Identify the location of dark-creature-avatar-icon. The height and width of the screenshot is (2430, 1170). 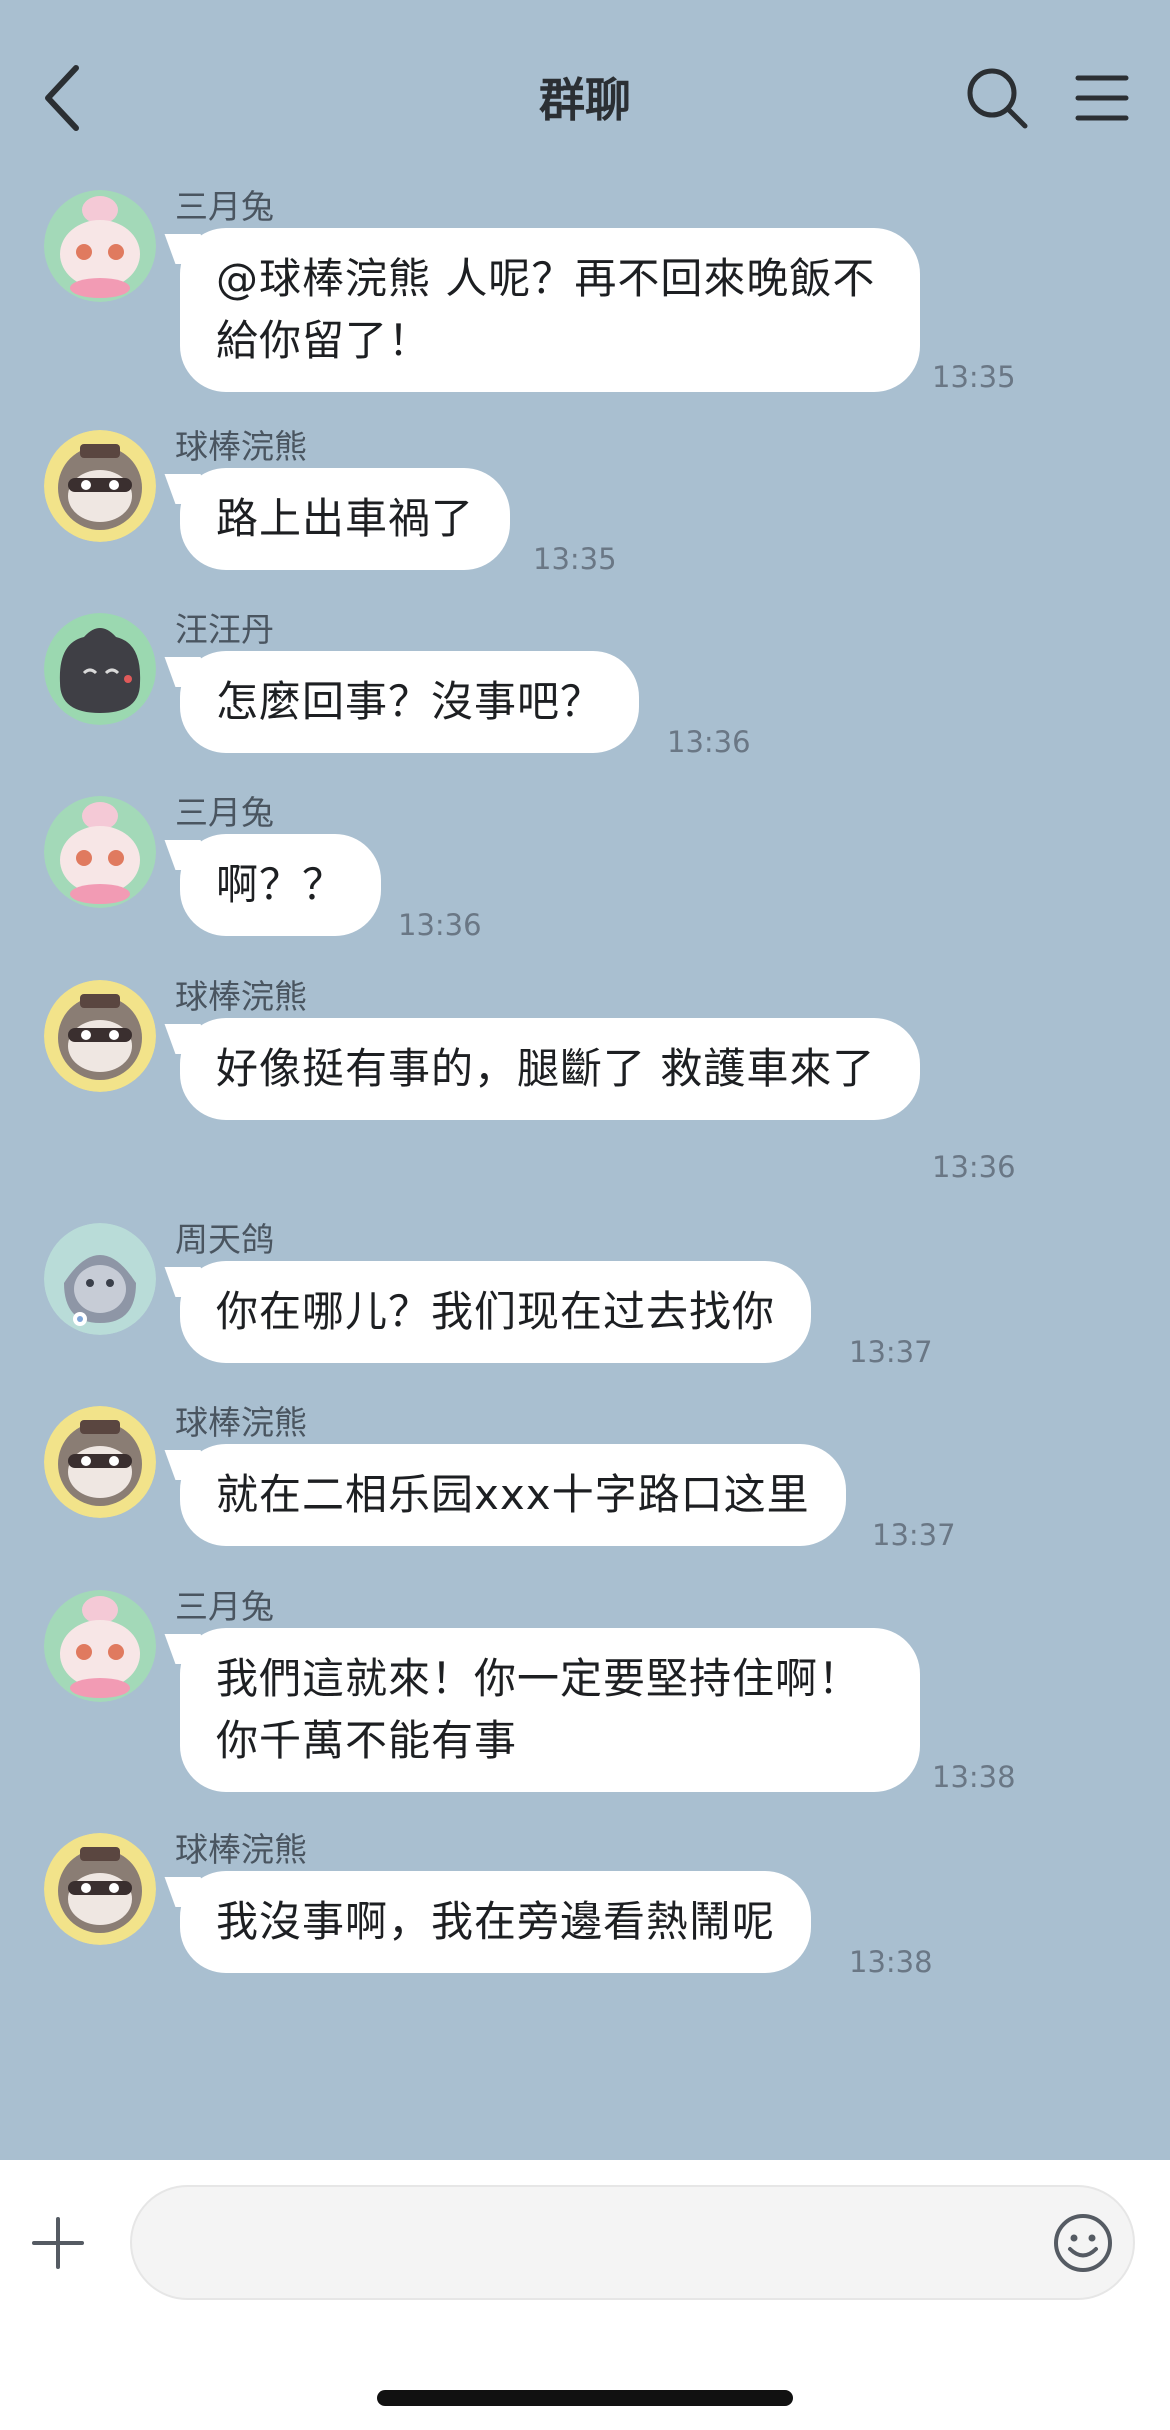
(100, 669).